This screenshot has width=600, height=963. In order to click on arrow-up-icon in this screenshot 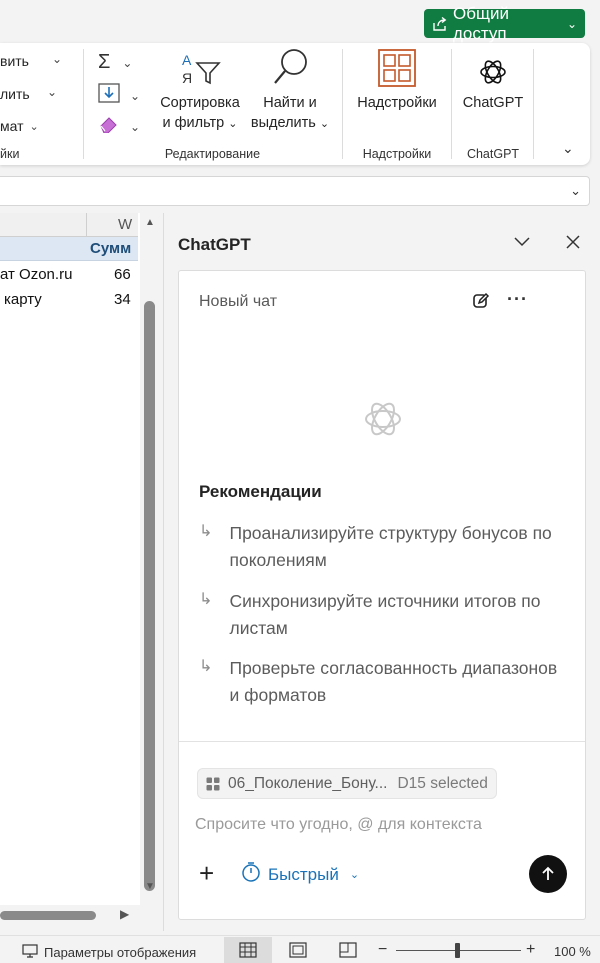, I will do `click(548, 873)`.